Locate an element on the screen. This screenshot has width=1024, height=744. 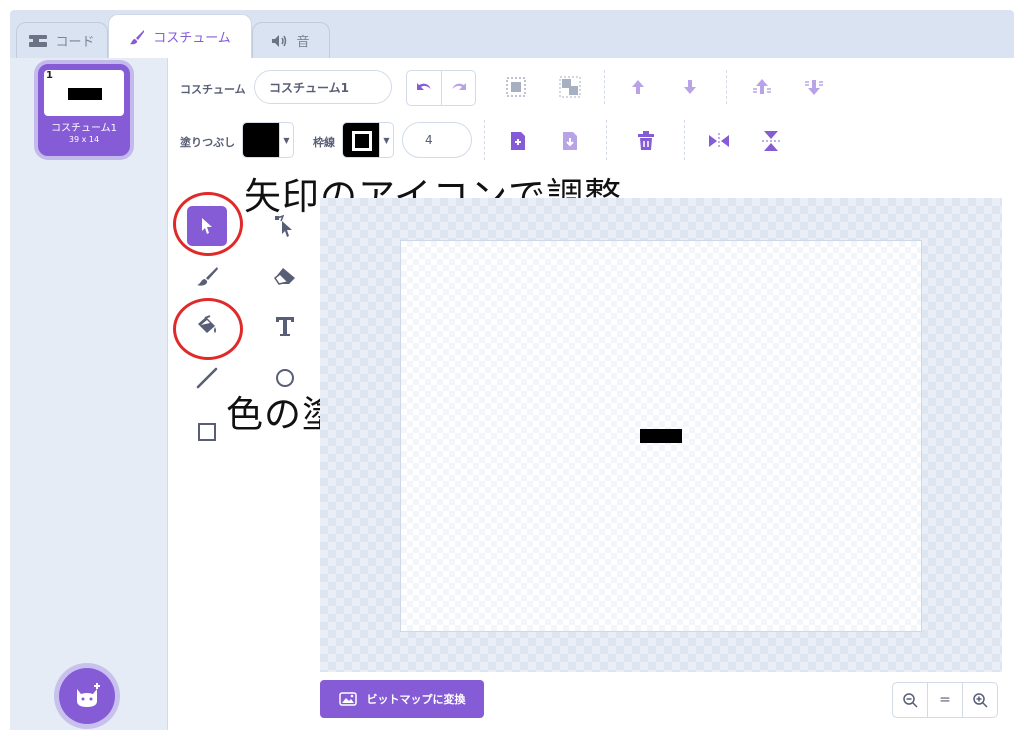
zoom-reset-button: = is located at coordinates (944, 700).